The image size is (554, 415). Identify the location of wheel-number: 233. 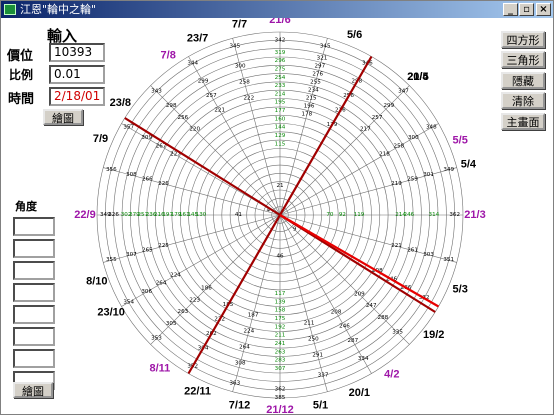
(280, 86).